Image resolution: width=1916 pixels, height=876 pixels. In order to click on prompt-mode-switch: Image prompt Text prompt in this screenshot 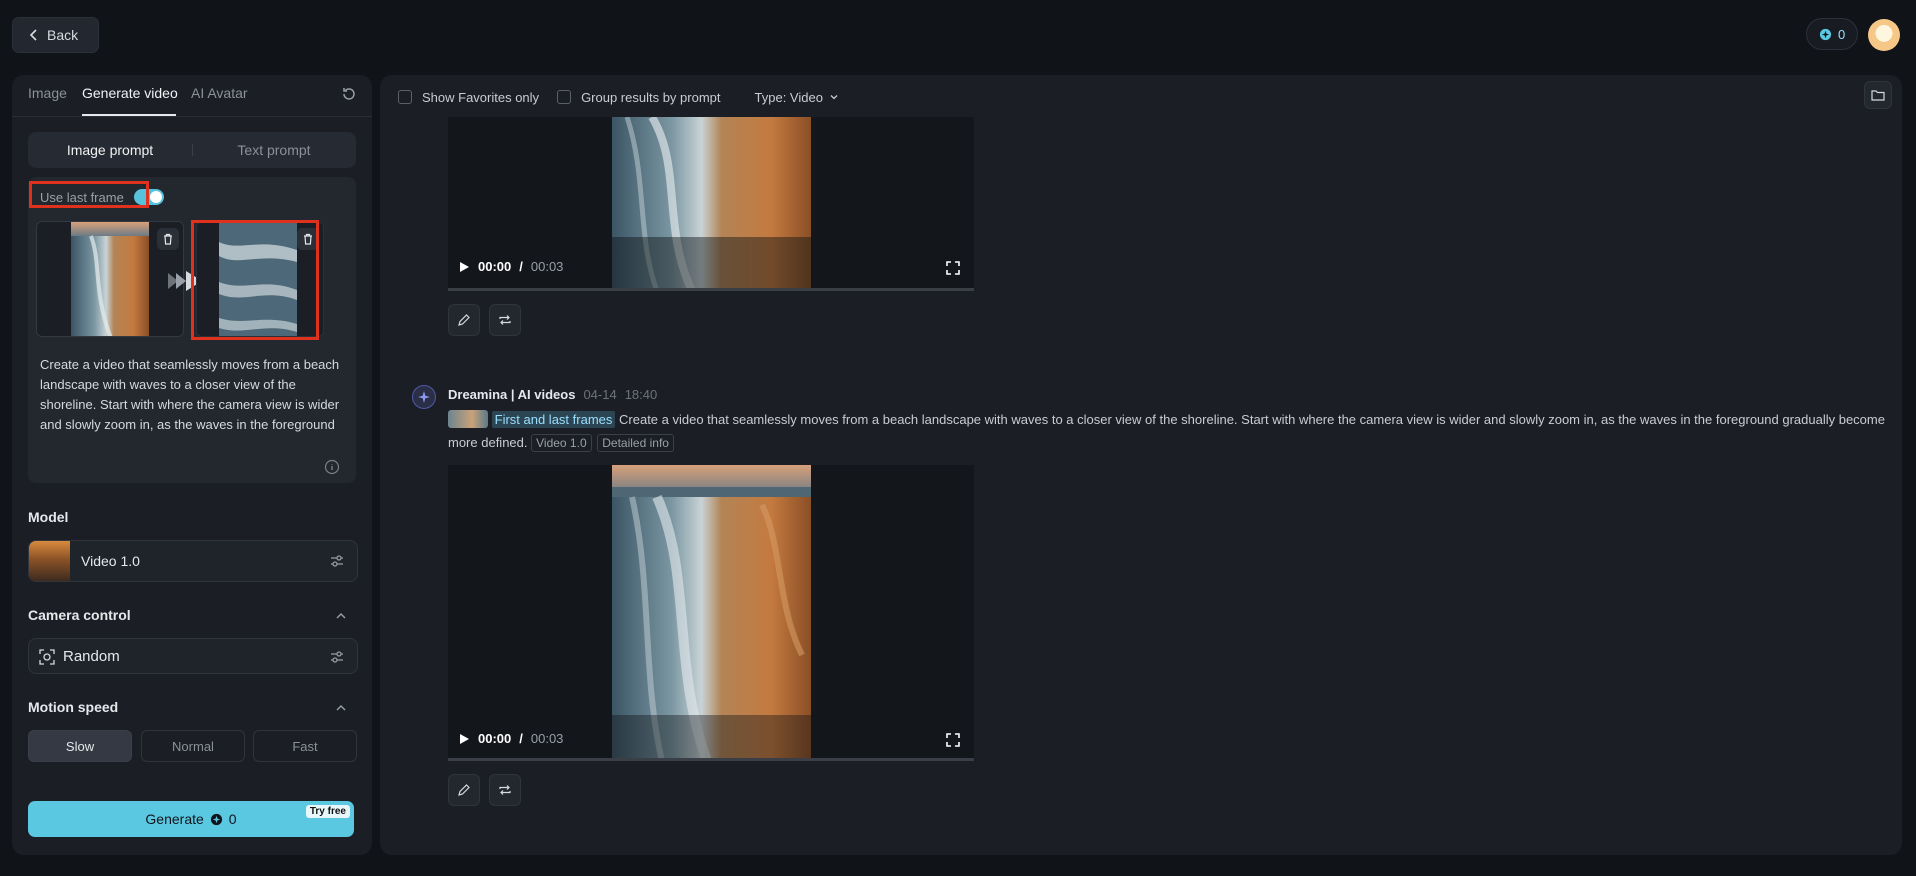, I will do `click(192, 150)`.